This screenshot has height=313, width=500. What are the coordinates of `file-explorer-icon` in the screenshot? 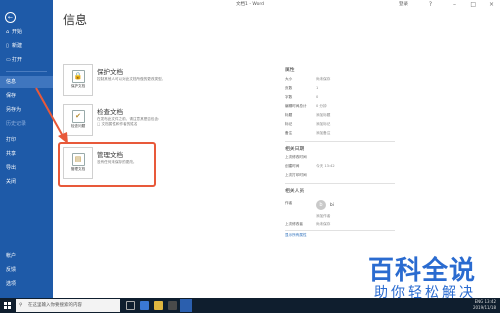 It's located at (158, 305).